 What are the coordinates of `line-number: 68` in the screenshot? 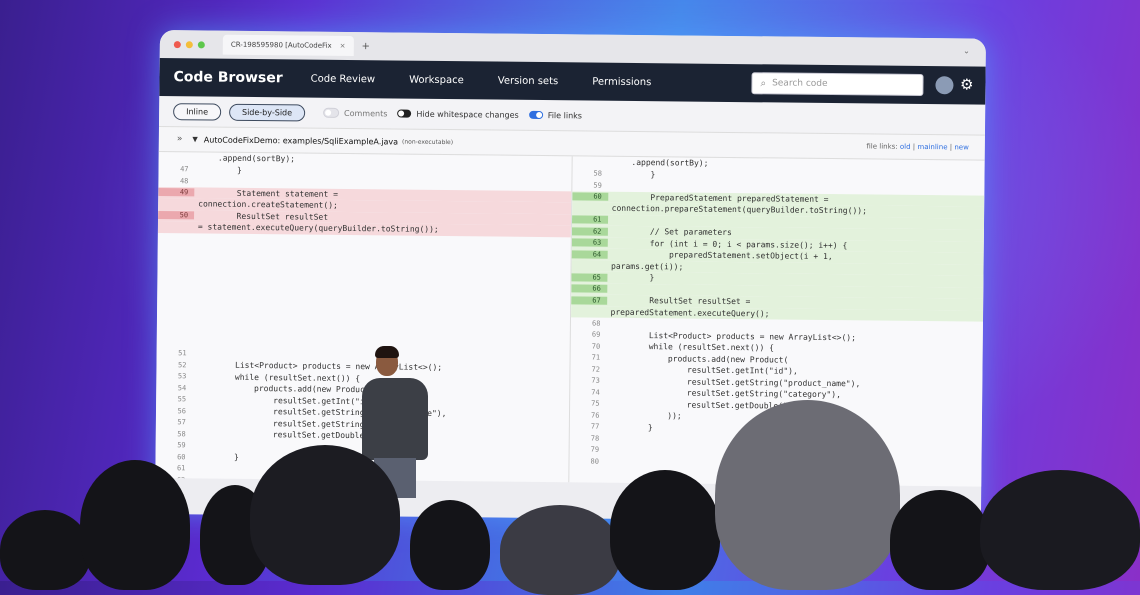 It's located at (588, 323).